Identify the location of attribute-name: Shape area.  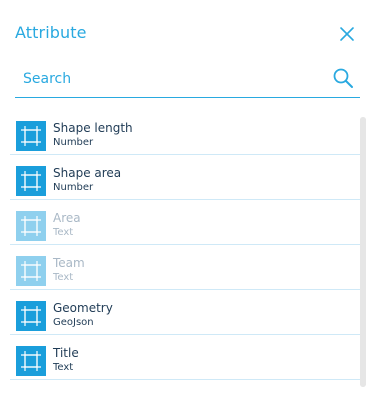
(87, 173).